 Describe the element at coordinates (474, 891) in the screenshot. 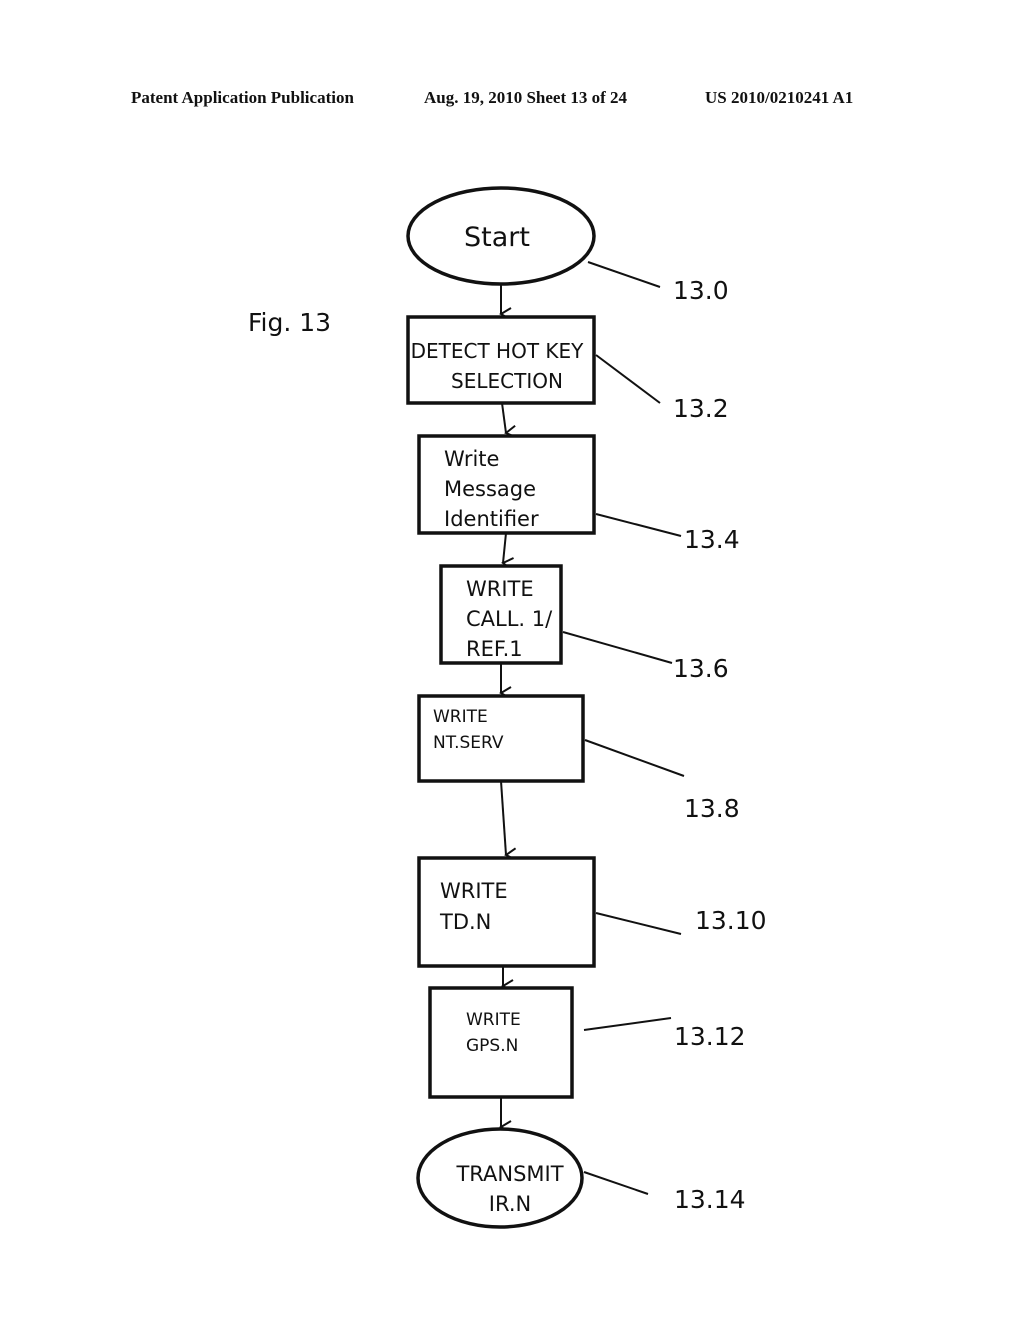

I see `write-tdn-line-1: WRITE` at that location.